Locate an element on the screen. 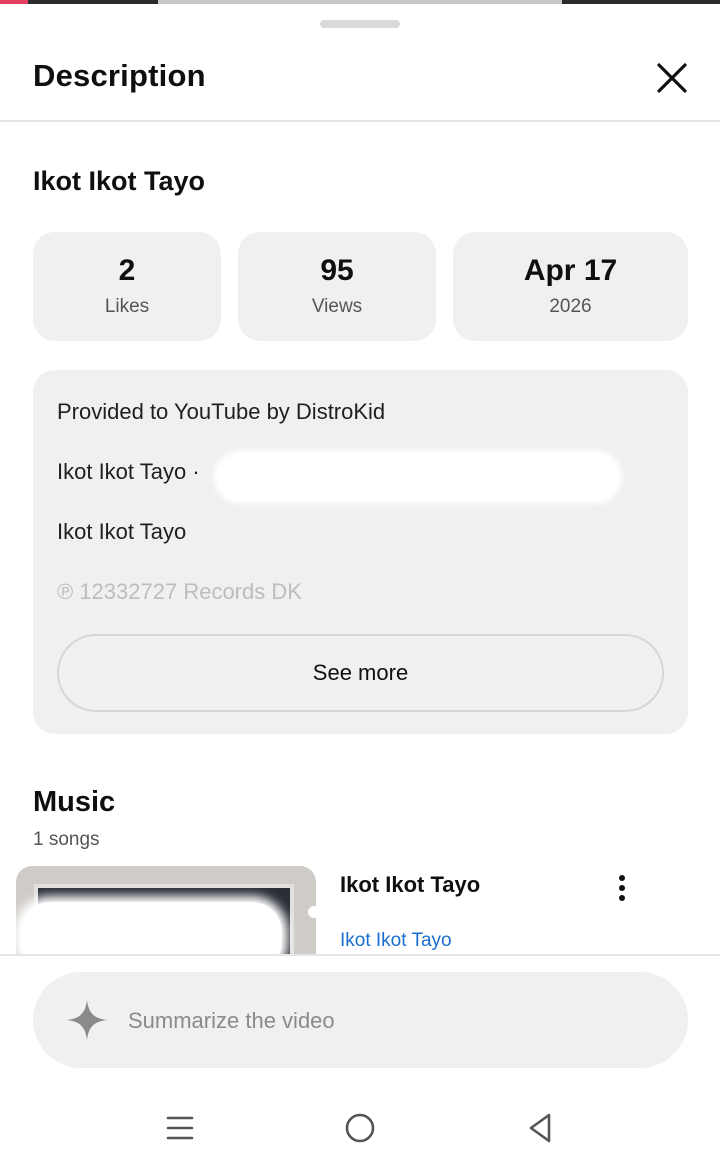  video-title: Ikot Ikot Tayo is located at coordinates (119, 181).